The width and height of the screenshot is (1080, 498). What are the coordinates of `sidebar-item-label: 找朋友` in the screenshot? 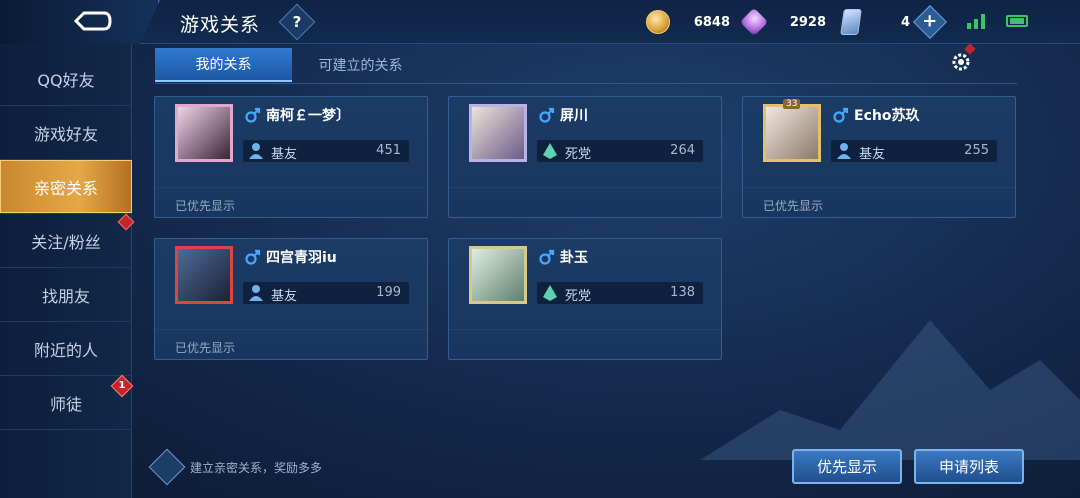 It's located at (65, 296).